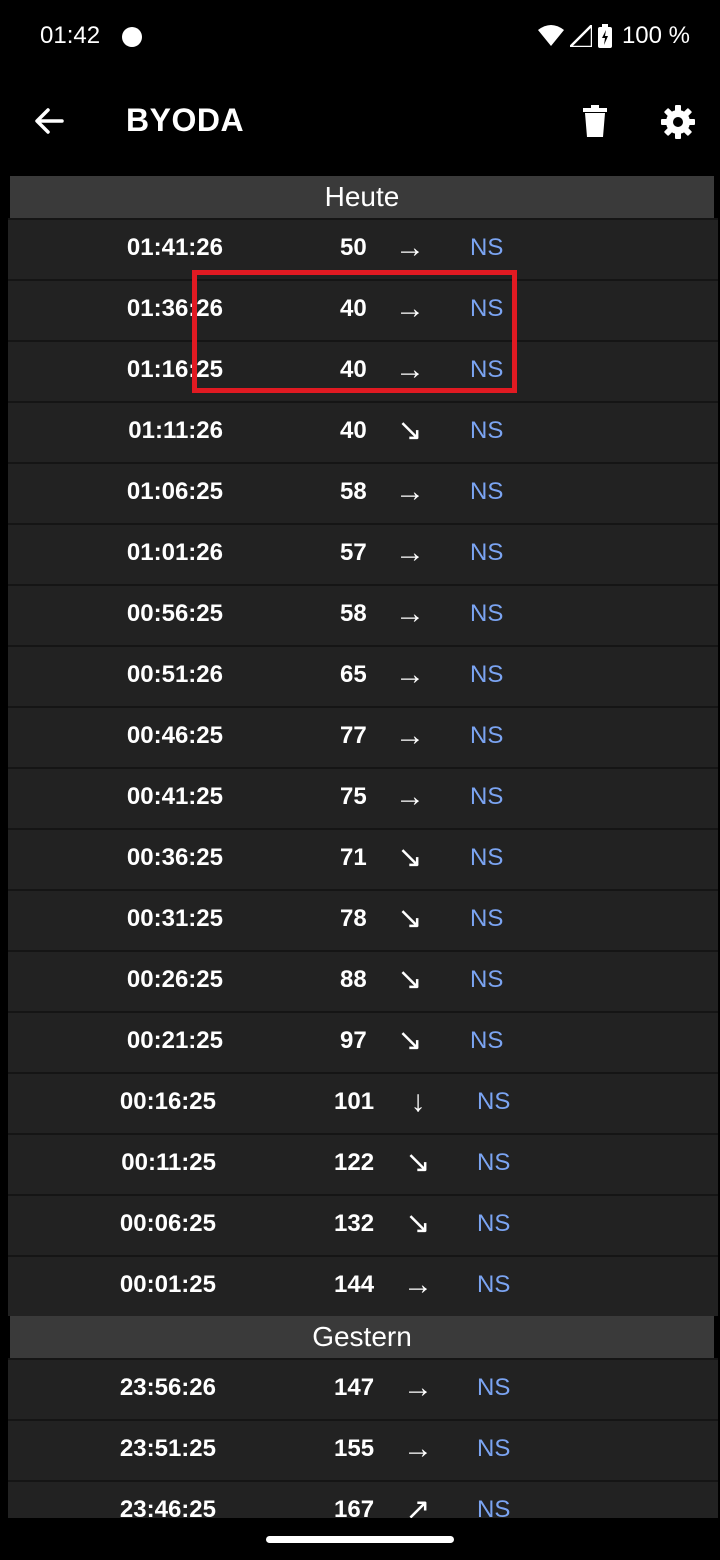 The image size is (720, 1560). I want to click on entry-time: 00:46:25, so click(174, 735).